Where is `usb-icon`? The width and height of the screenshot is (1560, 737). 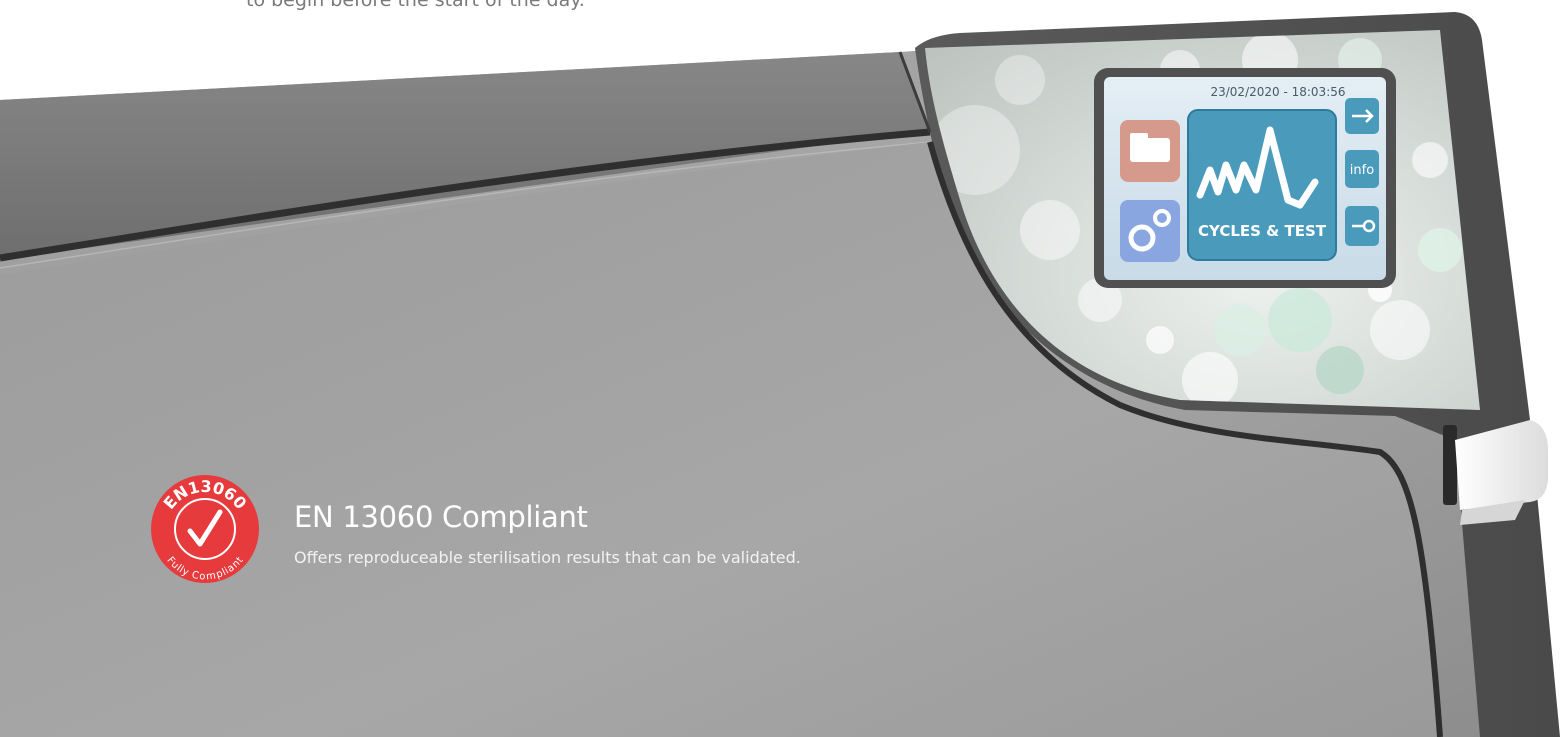
usb-icon is located at coordinates (1362, 116).